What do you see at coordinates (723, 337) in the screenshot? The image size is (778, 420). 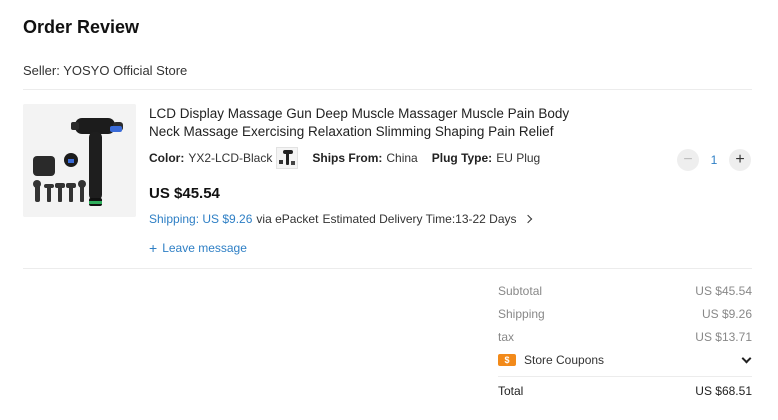 I see `tax-value: US $13.71` at bounding box center [723, 337].